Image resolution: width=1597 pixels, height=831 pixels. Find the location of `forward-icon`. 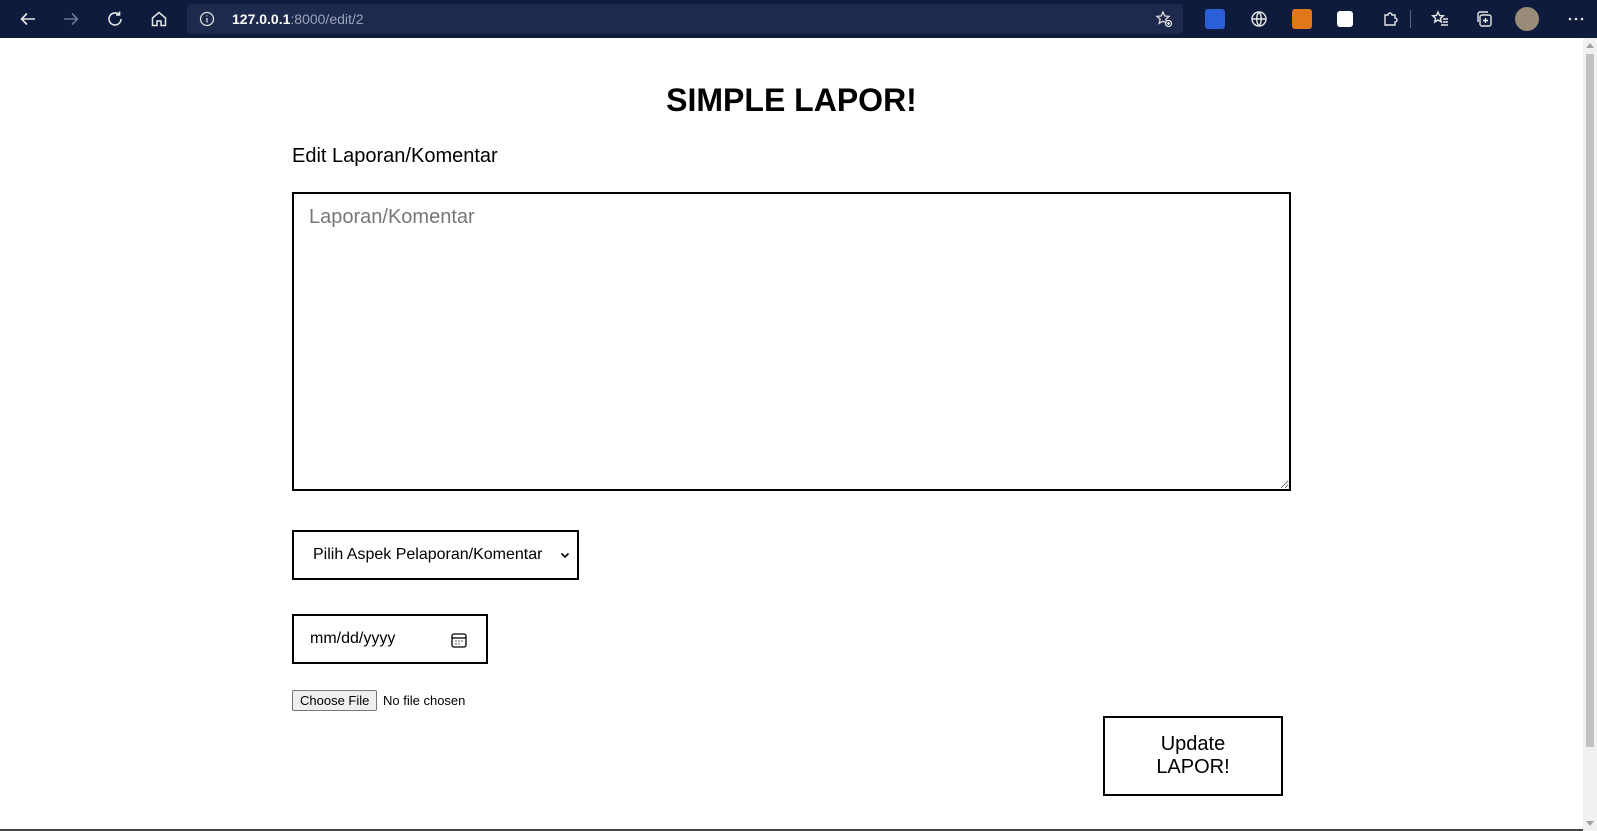

forward-icon is located at coordinates (71, 19).